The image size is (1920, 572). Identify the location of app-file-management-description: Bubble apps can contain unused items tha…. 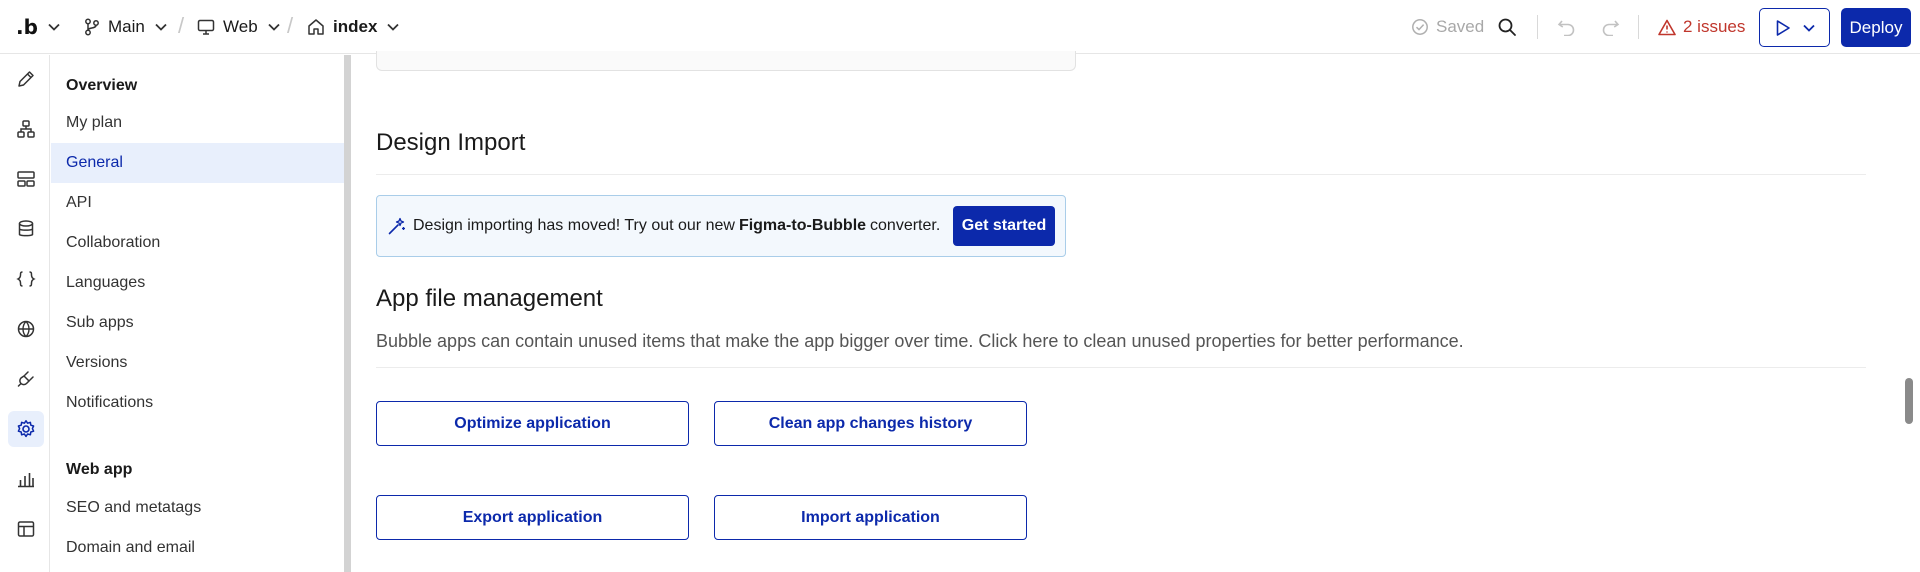
(920, 341).